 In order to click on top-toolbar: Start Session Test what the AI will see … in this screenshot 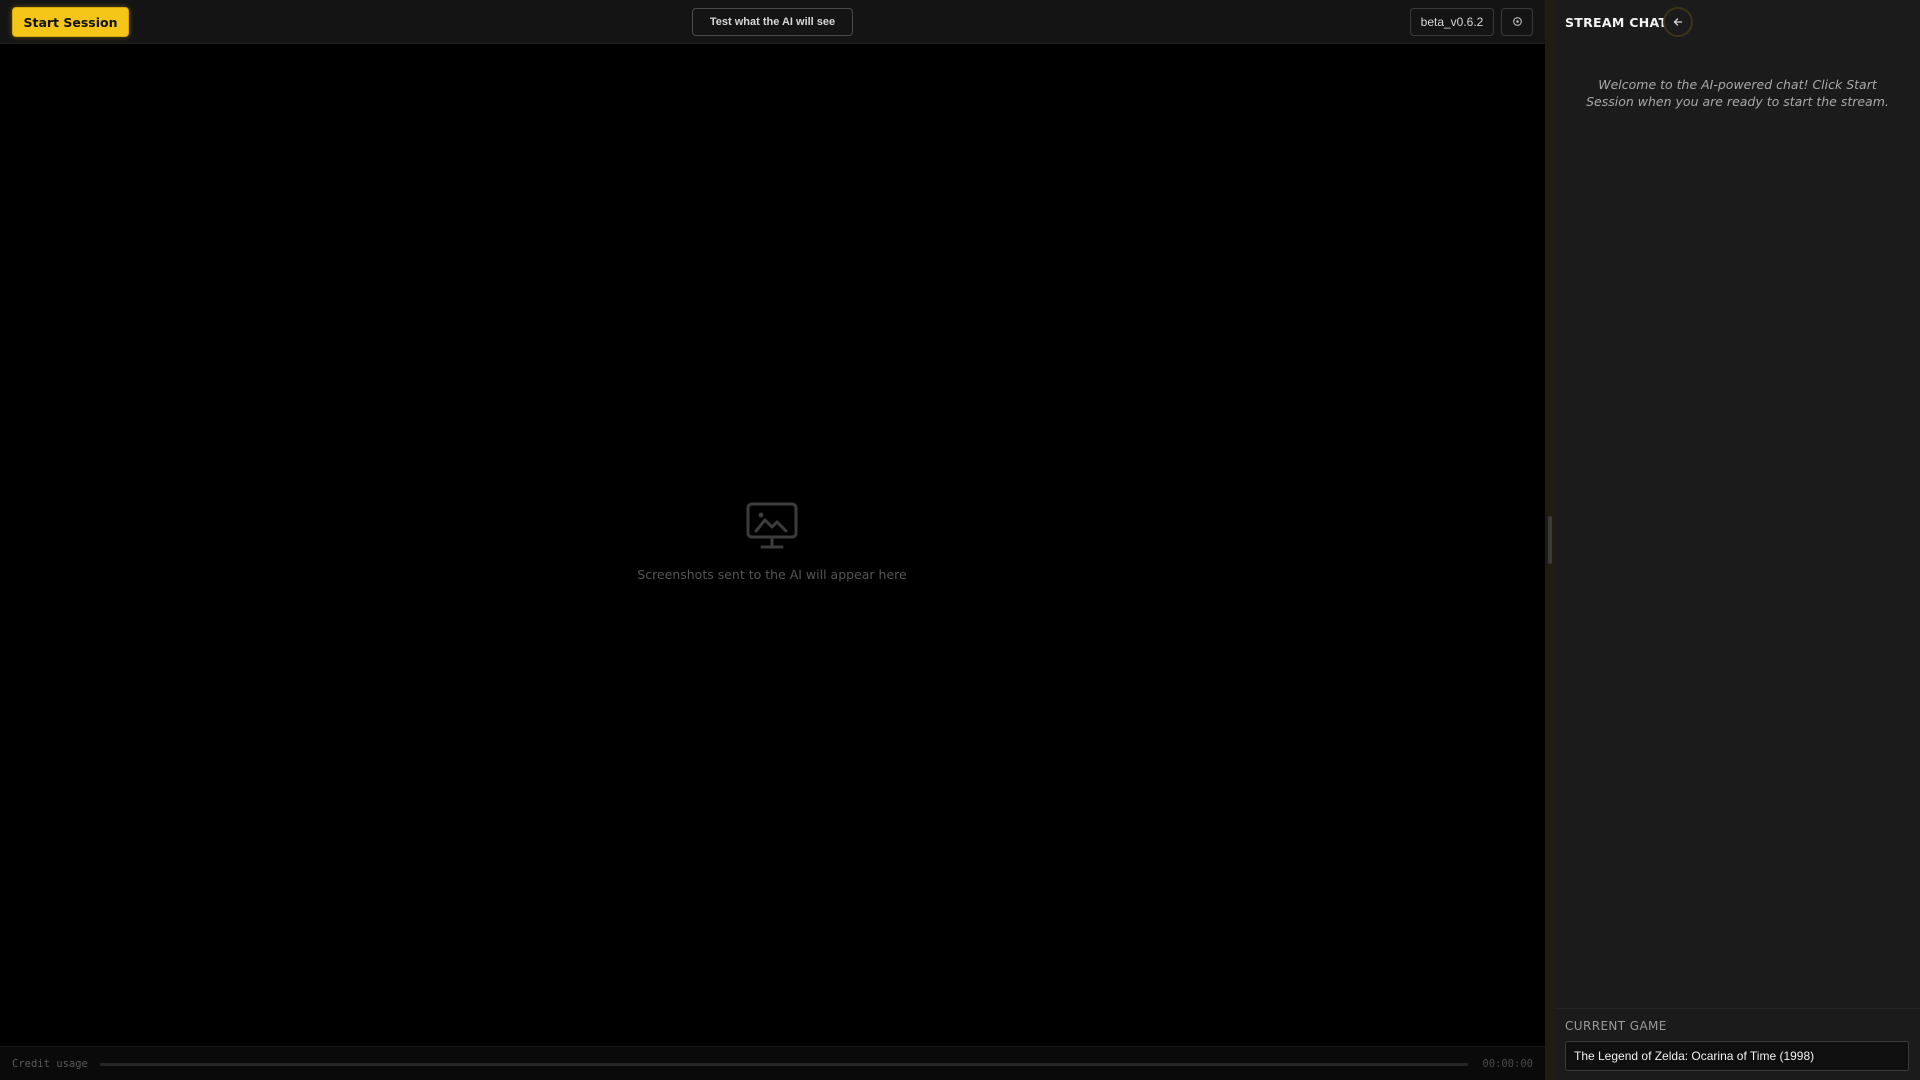, I will do `click(772, 22)`.